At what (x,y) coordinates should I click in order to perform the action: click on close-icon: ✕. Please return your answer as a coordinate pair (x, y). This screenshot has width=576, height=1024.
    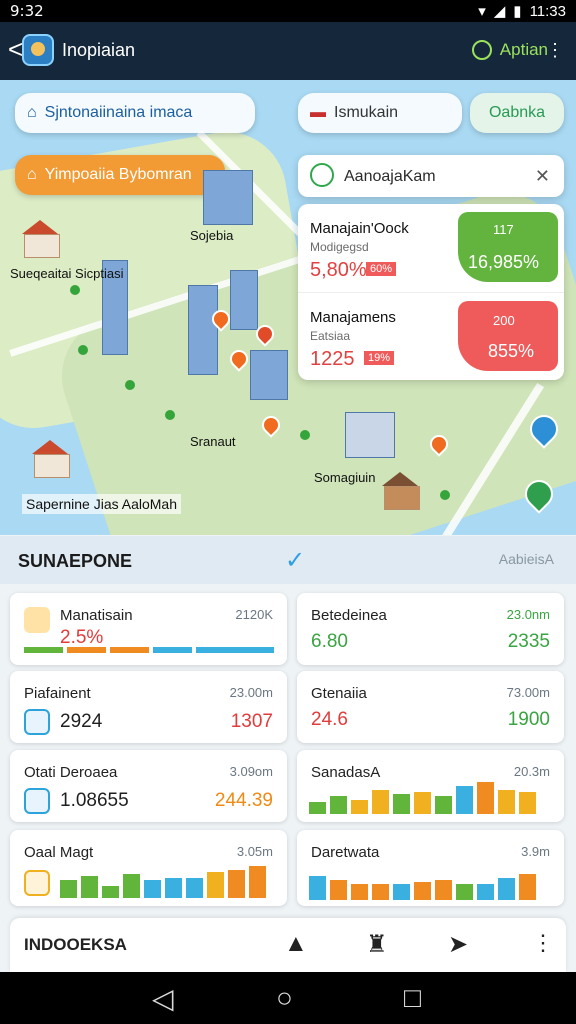
    Looking at the image, I should click on (542, 176).